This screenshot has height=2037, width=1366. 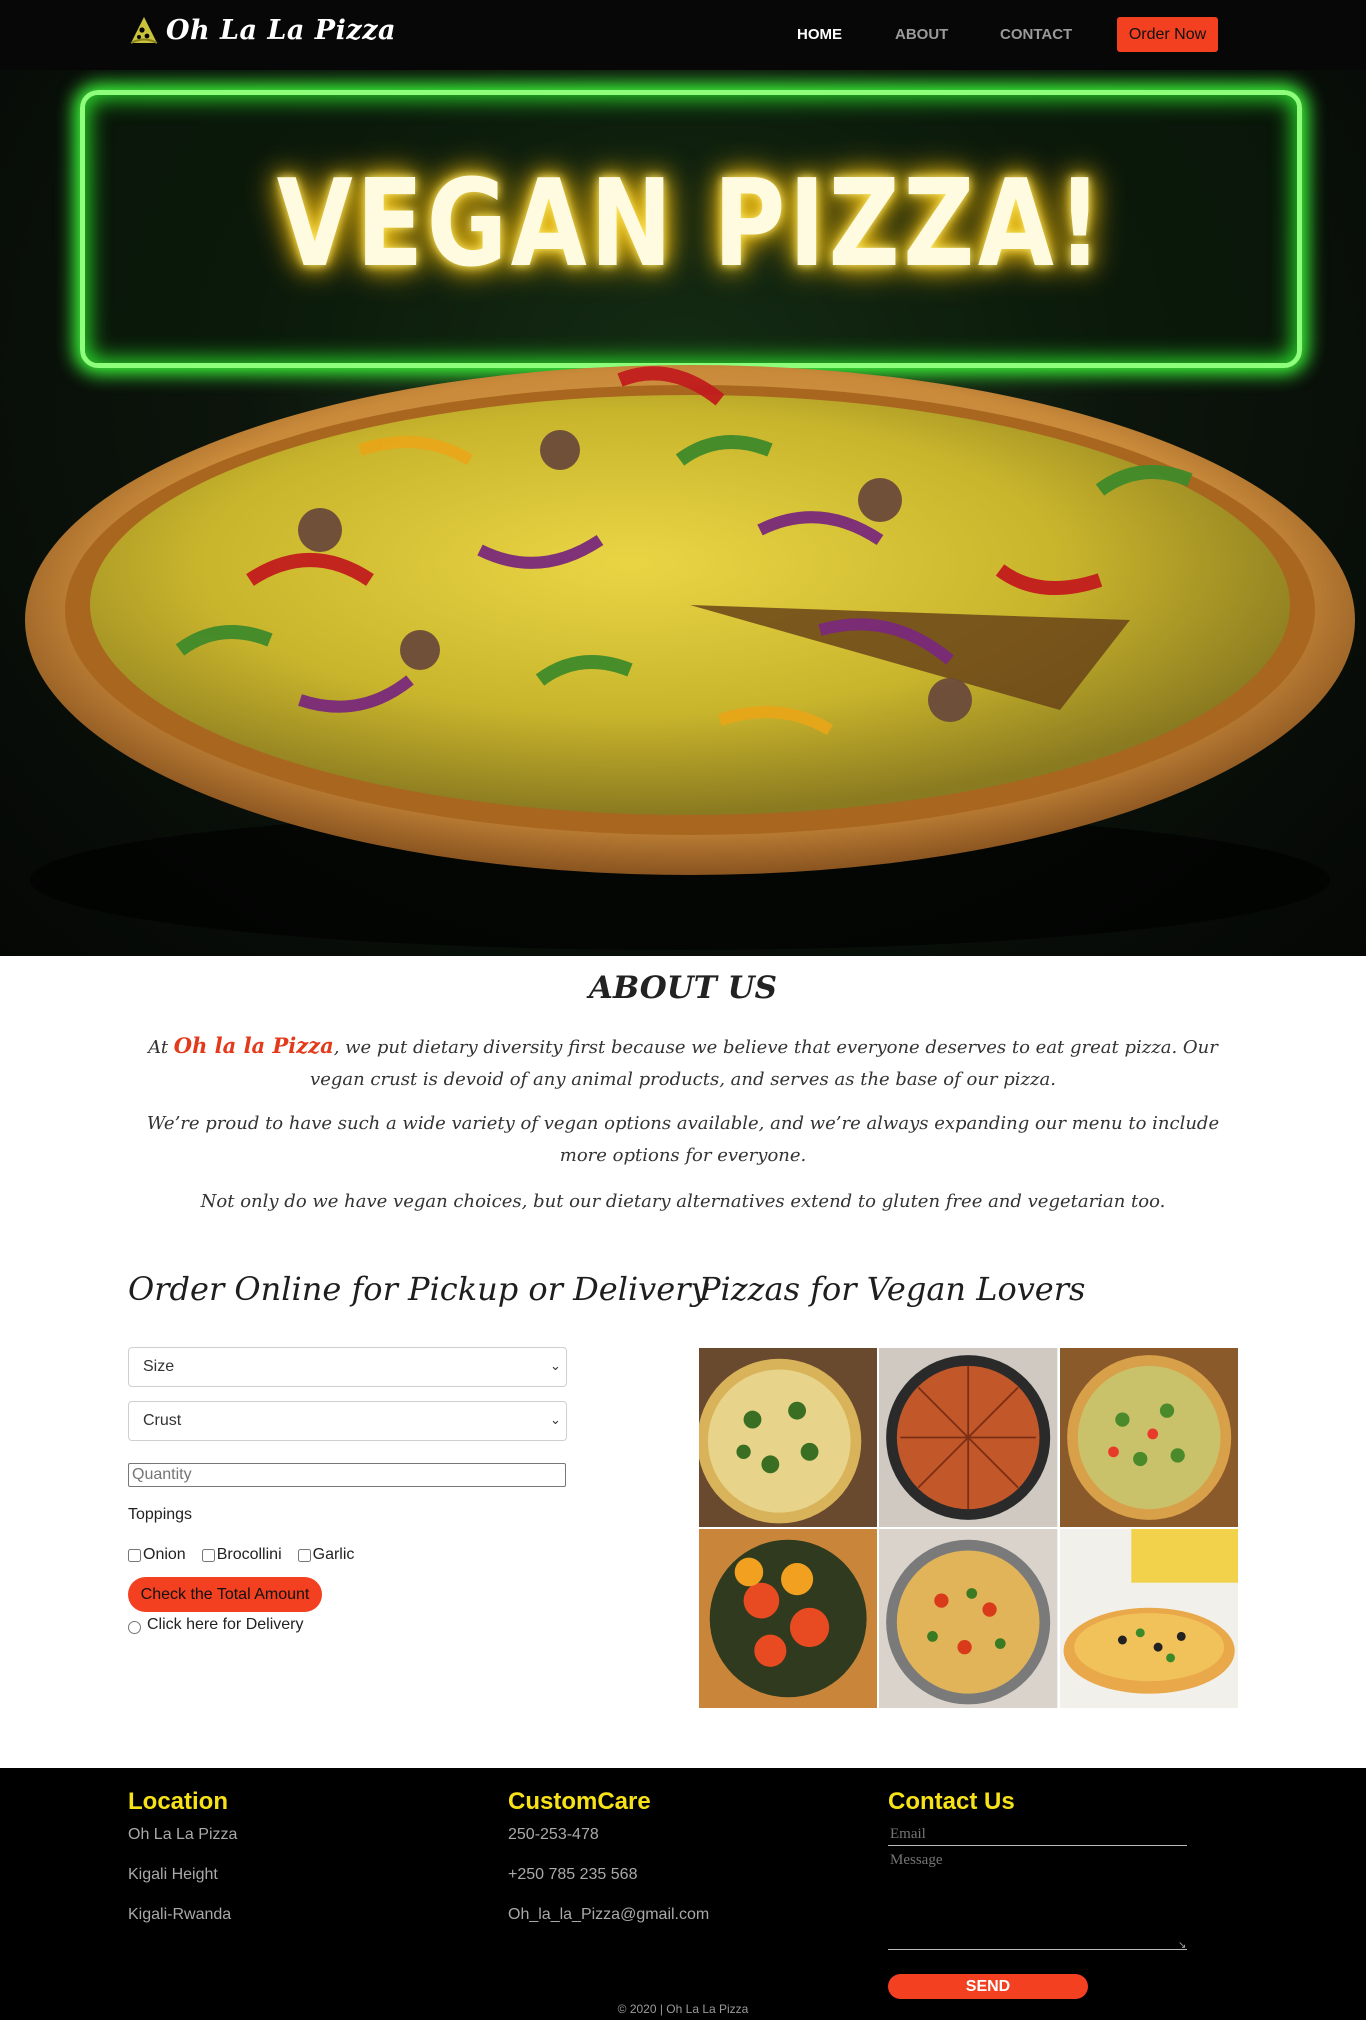 I want to click on footer-location-line: Kigali-Rwanda, so click(x=180, y=1914).